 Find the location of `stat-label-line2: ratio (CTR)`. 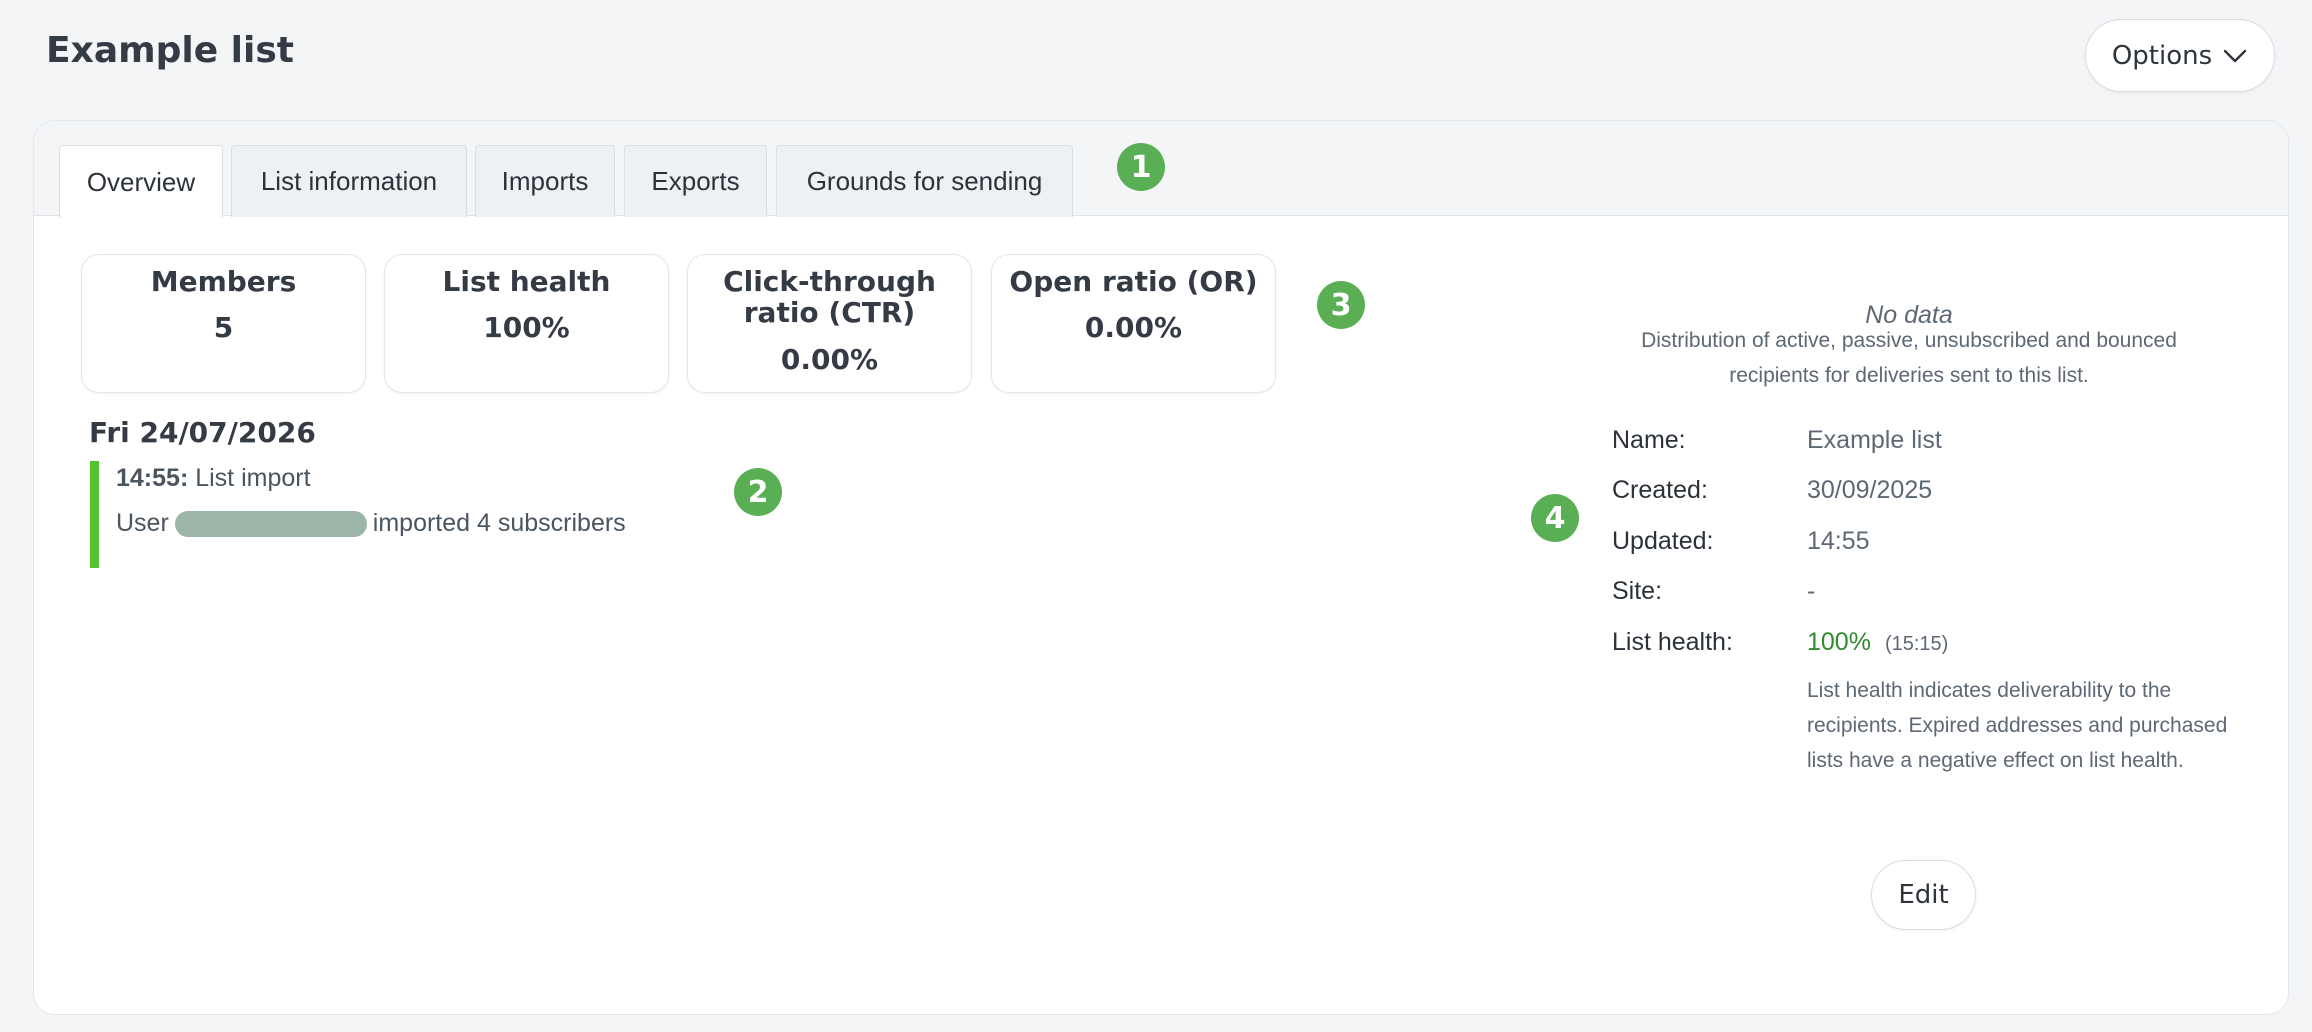

stat-label-line2: ratio (CTR) is located at coordinates (829, 312).